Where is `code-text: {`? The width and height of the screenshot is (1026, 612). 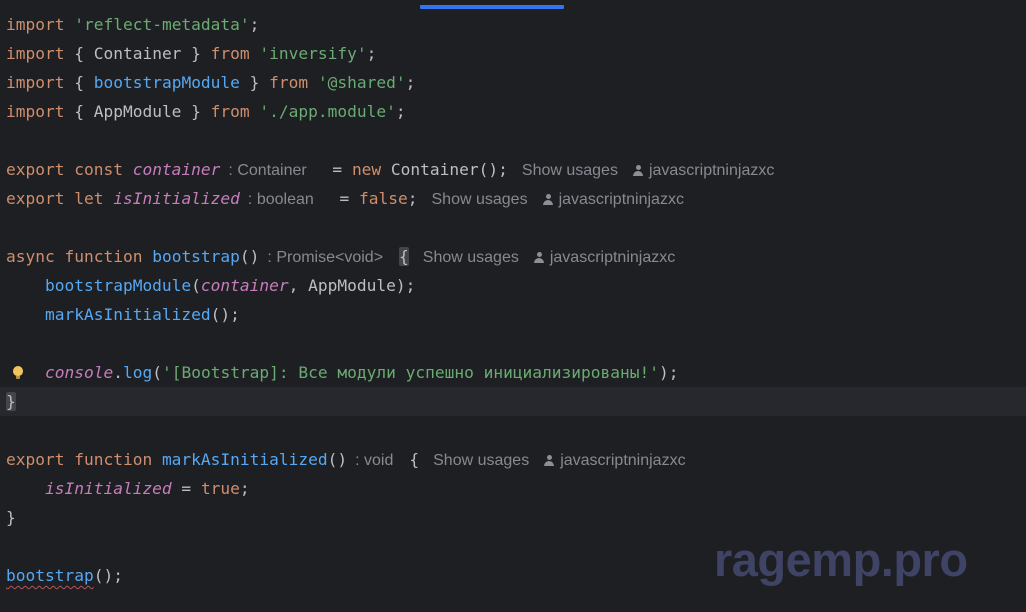 code-text: { is located at coordinates (79, 82).